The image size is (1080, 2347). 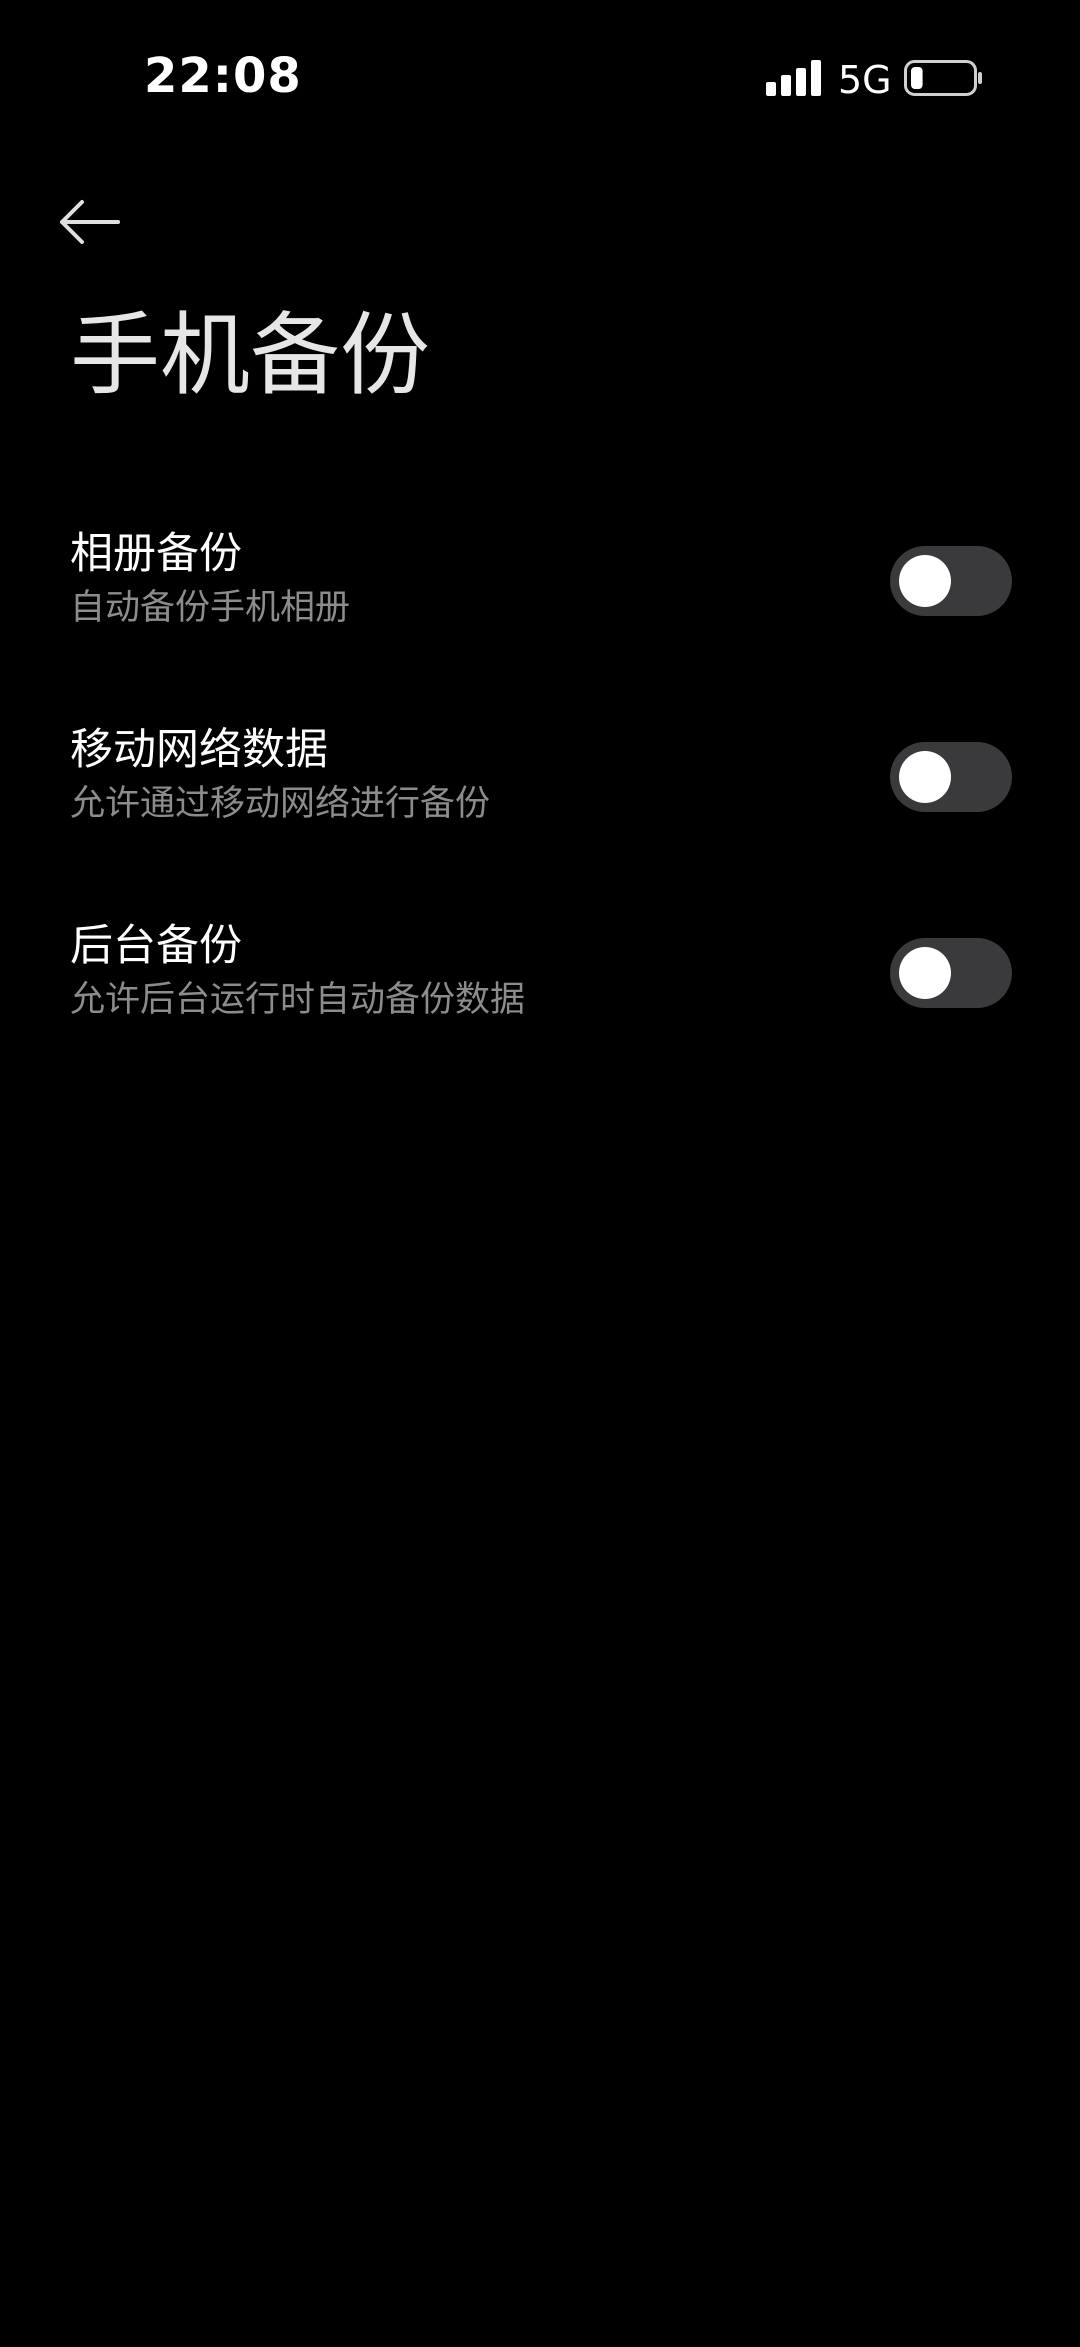 What do you see at coordinates (223, 76) in the screenshot?
I see `status-time: 22:08` at bounding box center [223, 76].